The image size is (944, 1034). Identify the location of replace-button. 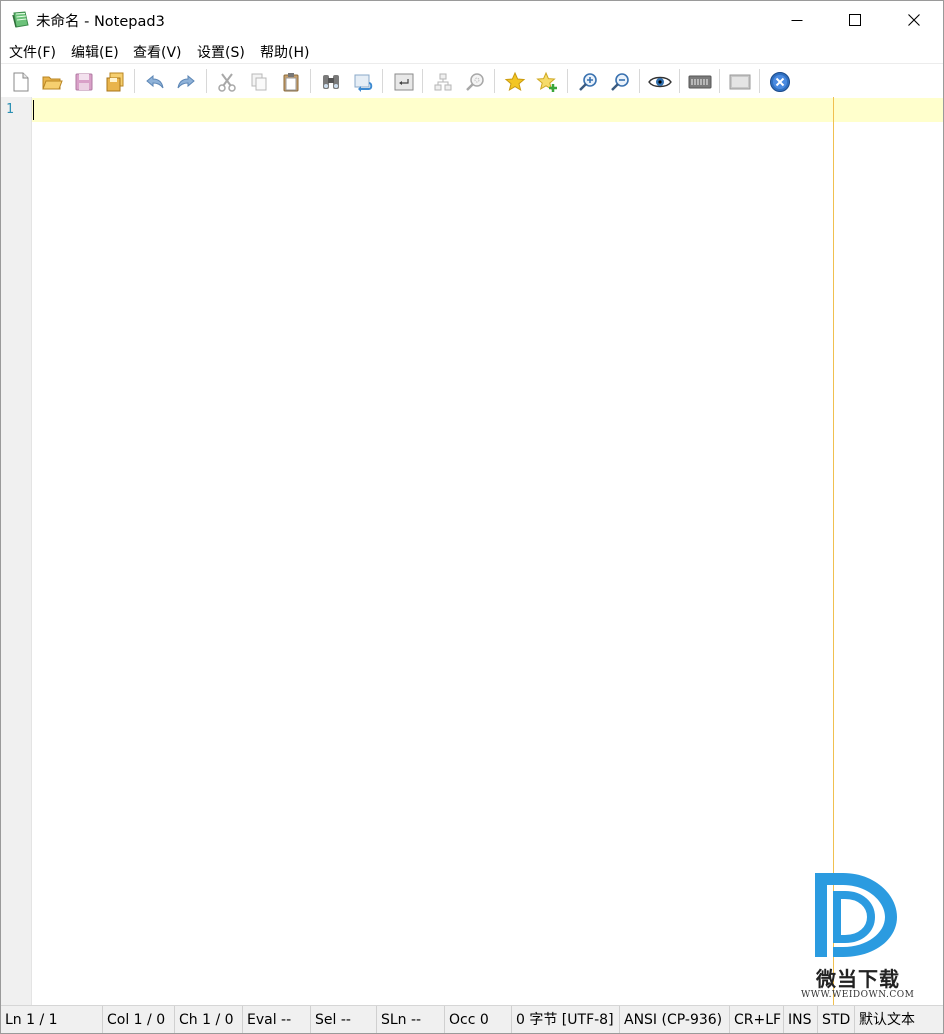
(363, 82).